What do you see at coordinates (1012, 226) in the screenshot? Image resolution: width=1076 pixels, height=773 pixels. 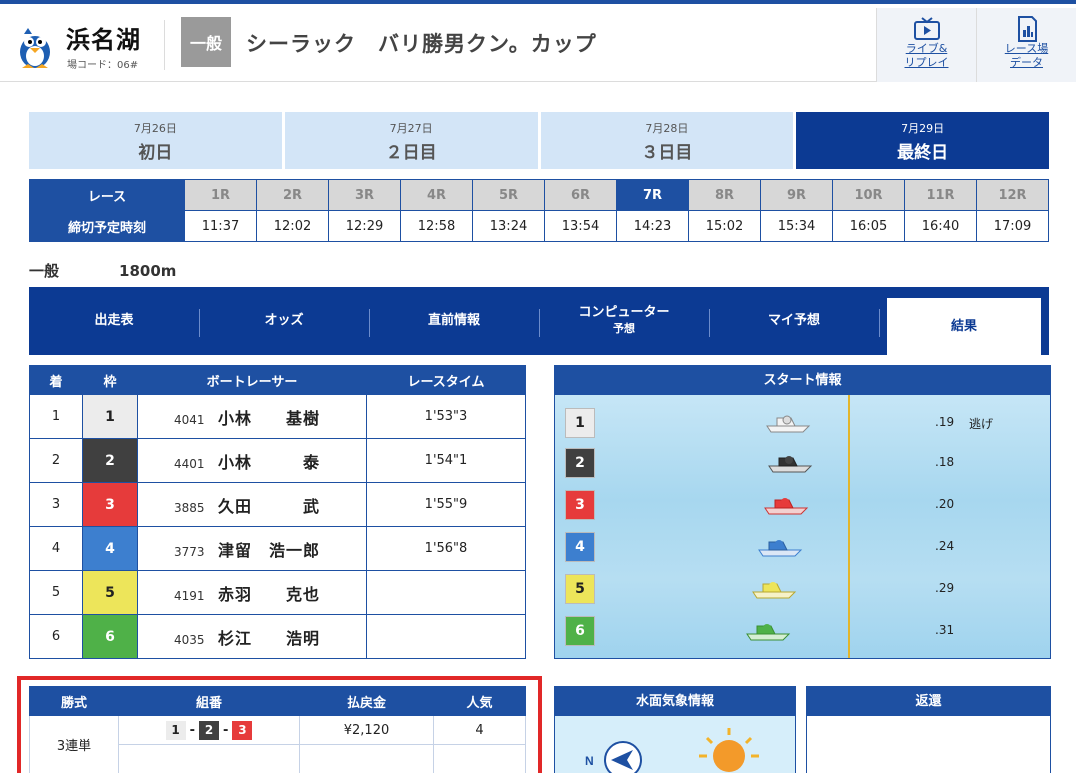 I see `deadline-time: 17:09` at bounding box center [1012, 226].